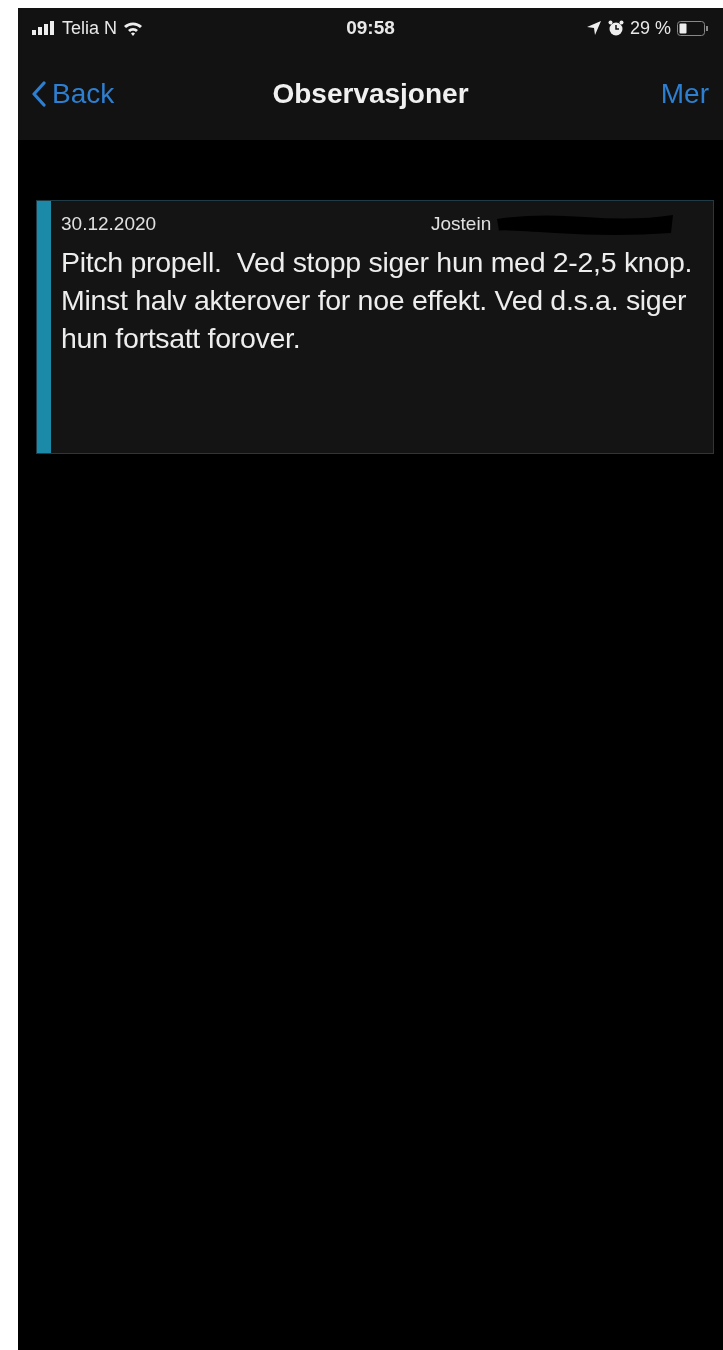 The image size is (723, 1350). I want to click on battery-percentage: 29 %, so click(650, 28).